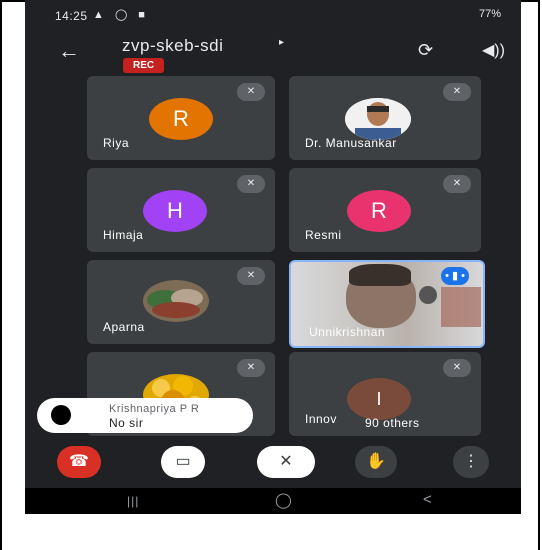  I want to click on headset-icon, so click(428, 295).